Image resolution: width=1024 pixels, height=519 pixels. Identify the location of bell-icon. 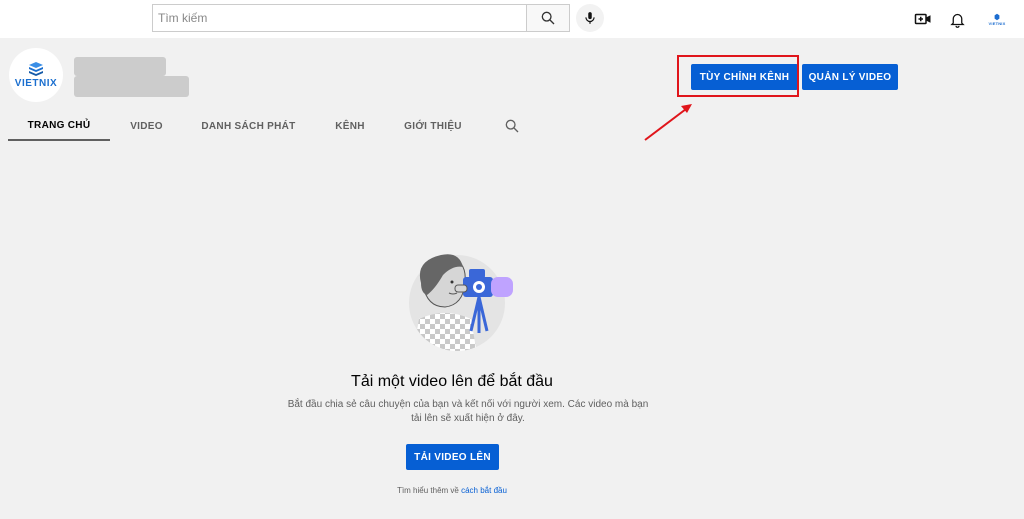
(957, 20).